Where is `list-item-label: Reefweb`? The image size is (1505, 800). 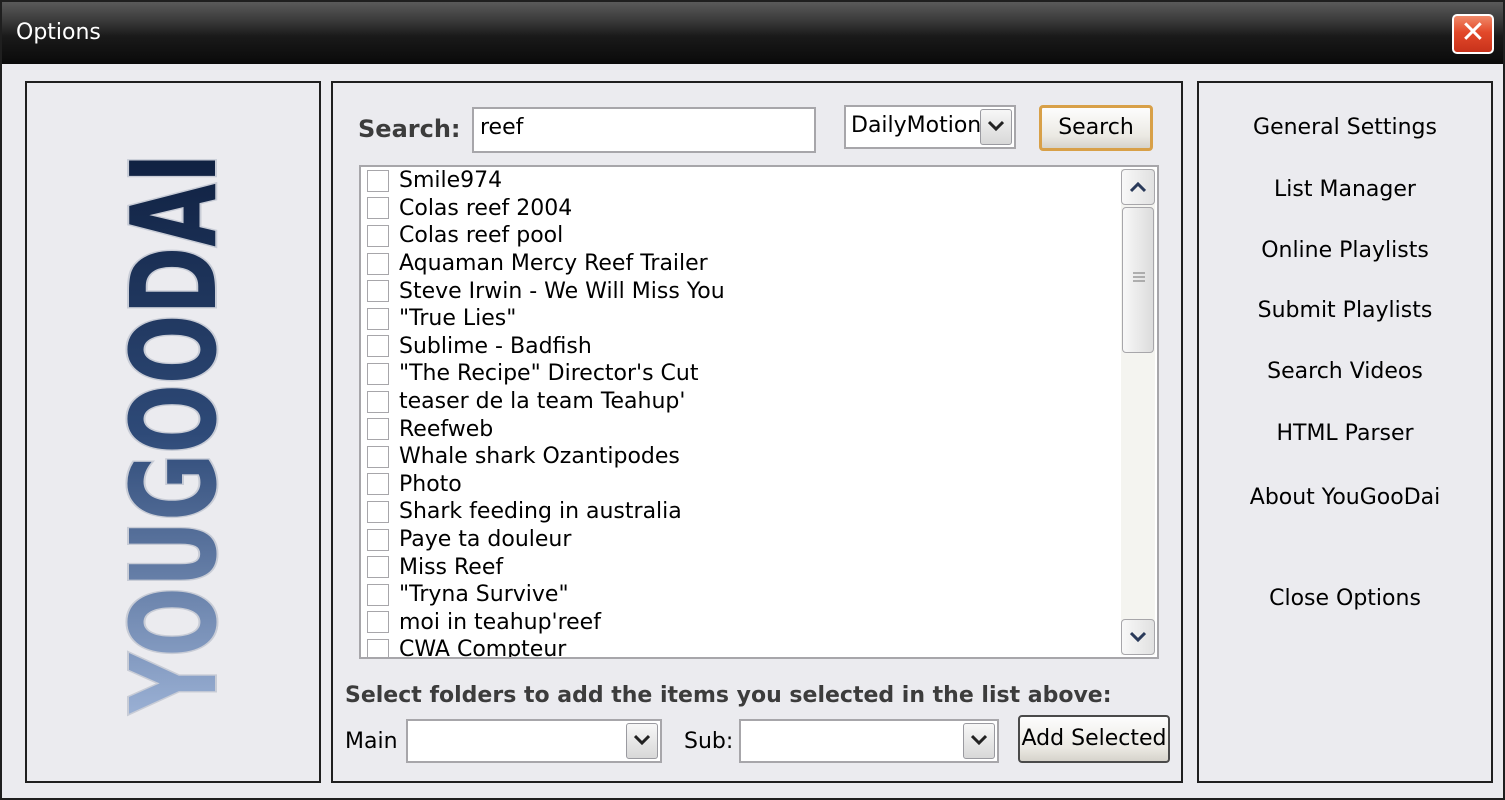
list-item-label: Reefweb is located at coordinates (446, 429).